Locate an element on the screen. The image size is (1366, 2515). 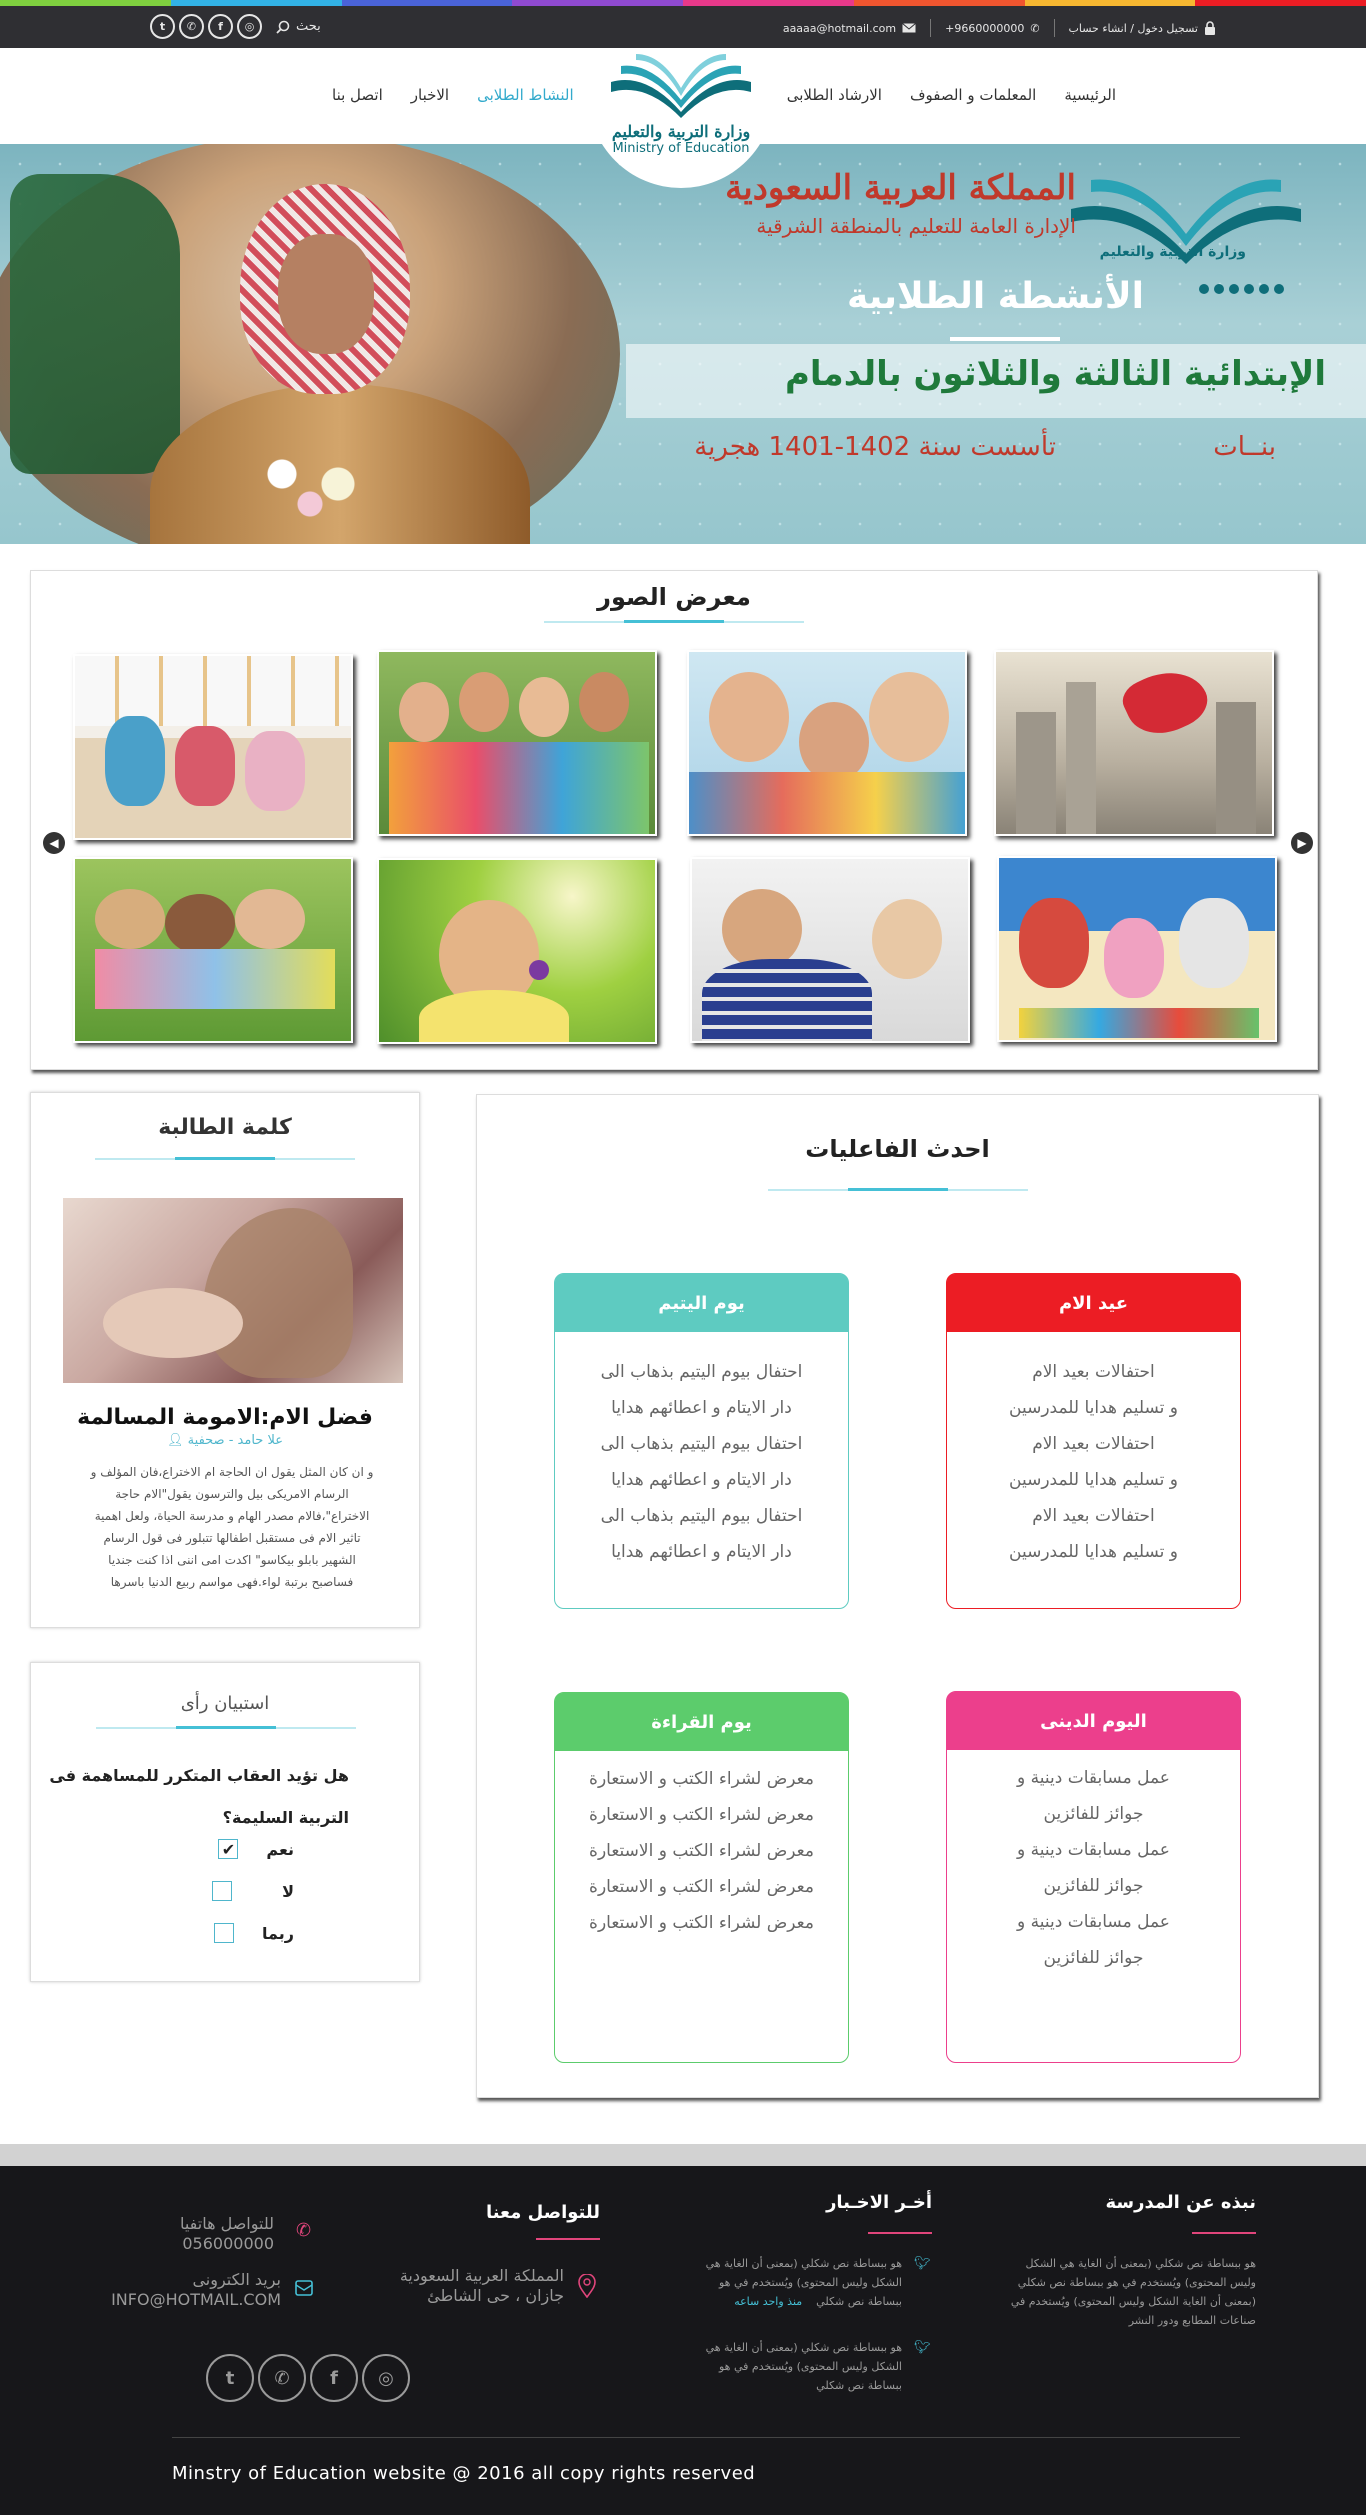
activity-card-header: عيد الام is located at coordinates (1093, 1303).